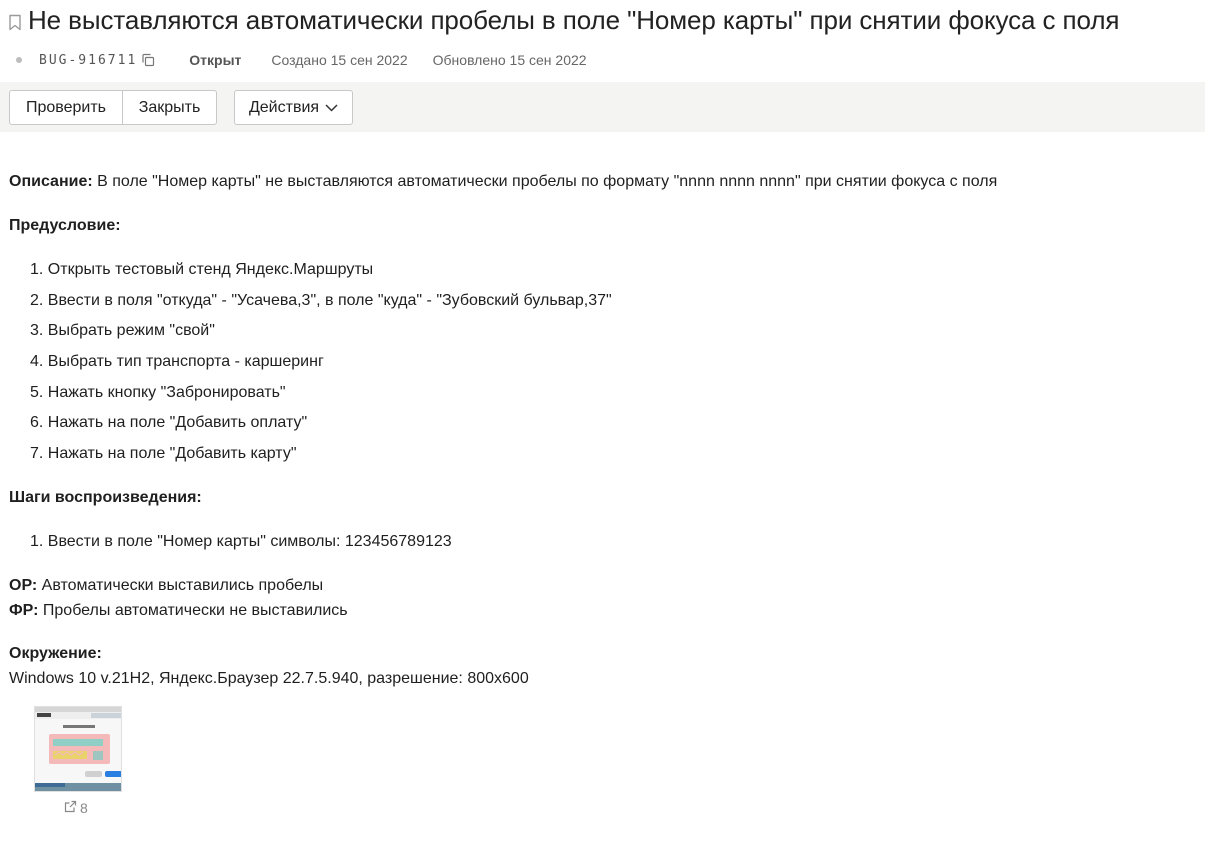  What do you see at coordinates (105, 497) in the screenshot?
I see `steps-heading: Шаги воспроизведения:` at bounding box center [105, 497].